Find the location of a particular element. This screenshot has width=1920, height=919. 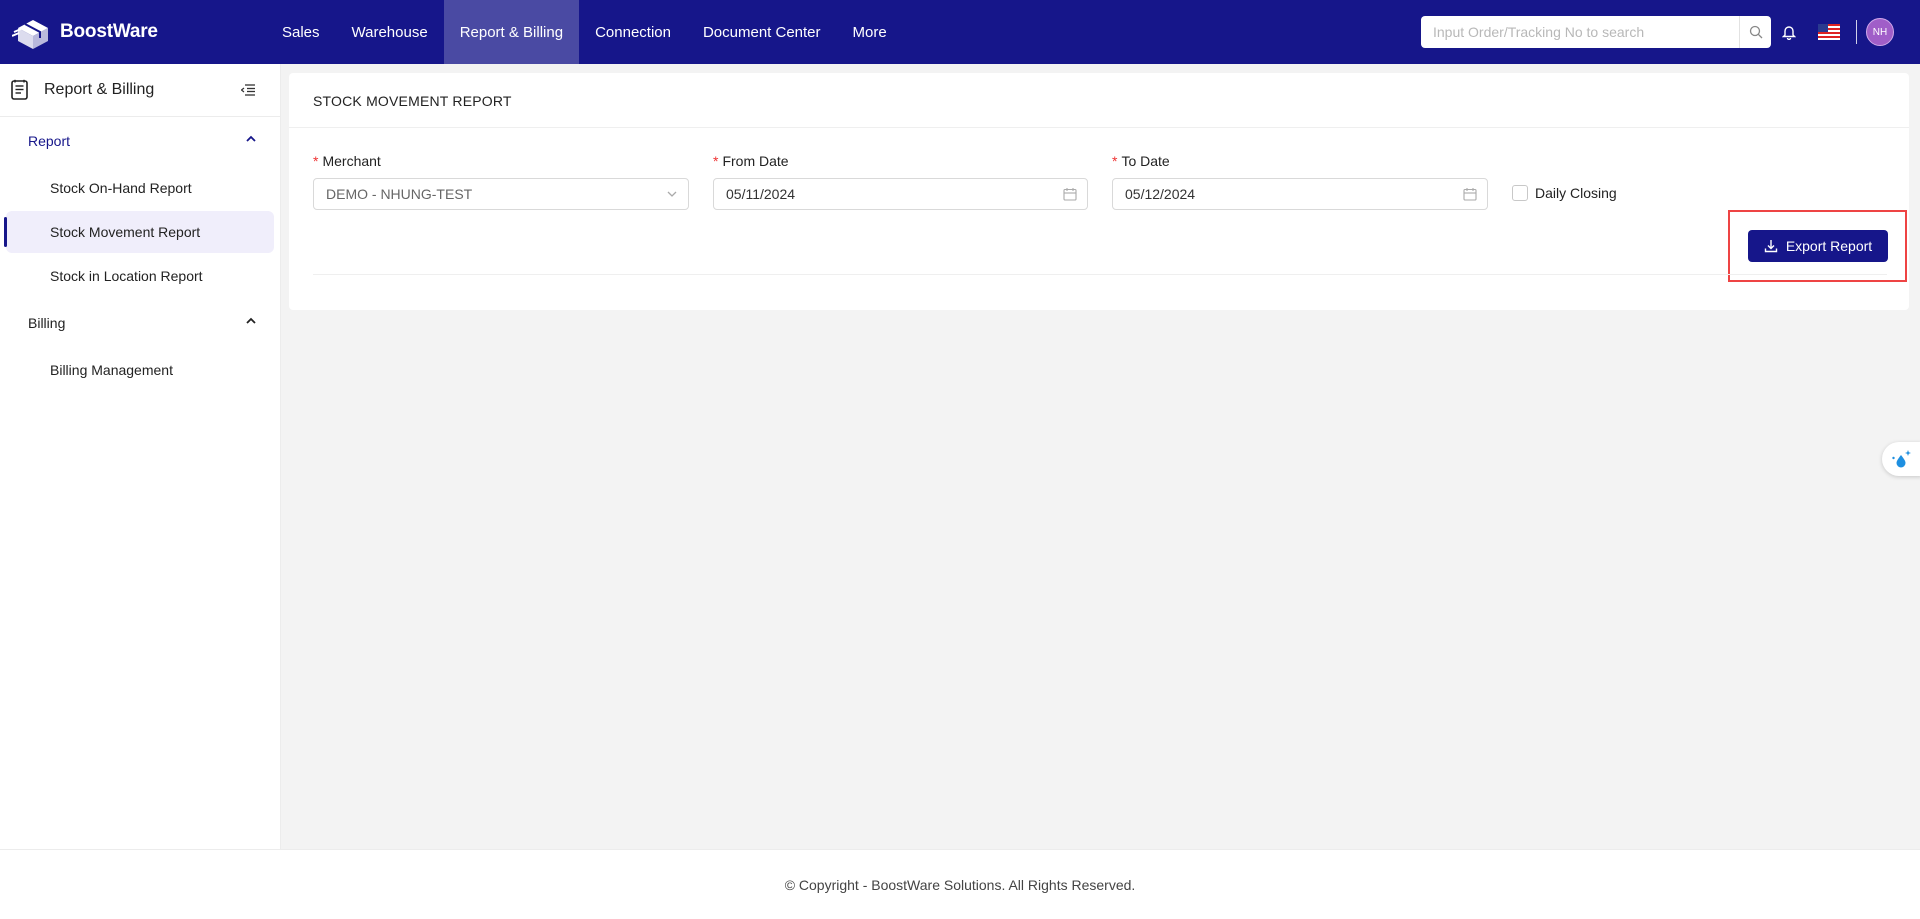

daily-closing-label: Daily Closing is located at coordinates (1576, 193).